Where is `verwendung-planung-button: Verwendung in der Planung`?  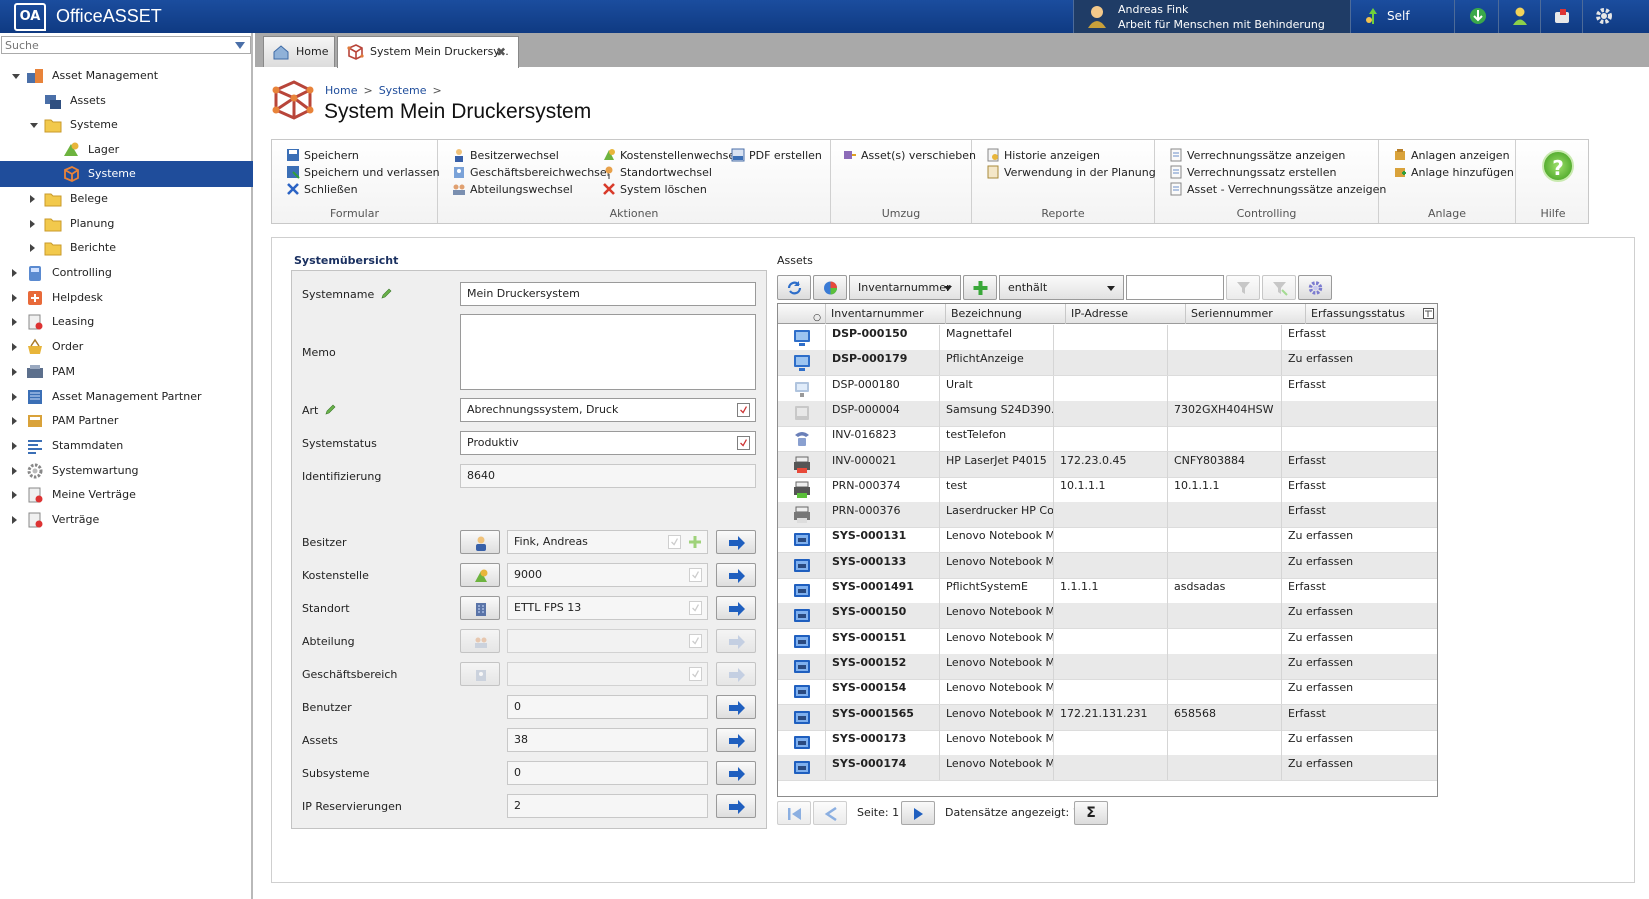 verwendung-planung-button: Verwendung in der Planung is located at coordinates (1071, 173).